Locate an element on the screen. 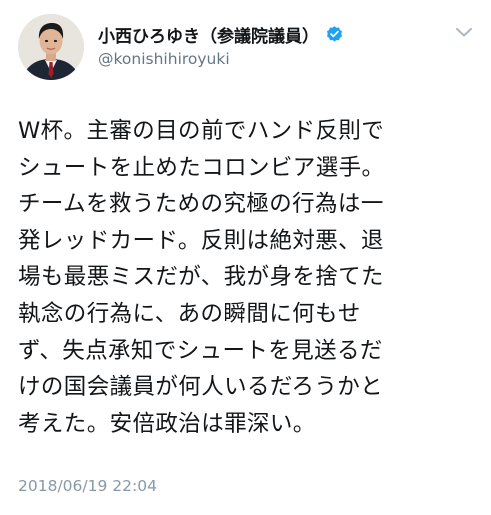 The height and width of the screenshot is (515, 491). display-name: 小西ひろゆき（参議院議員） is located at coordinates (208, 34).